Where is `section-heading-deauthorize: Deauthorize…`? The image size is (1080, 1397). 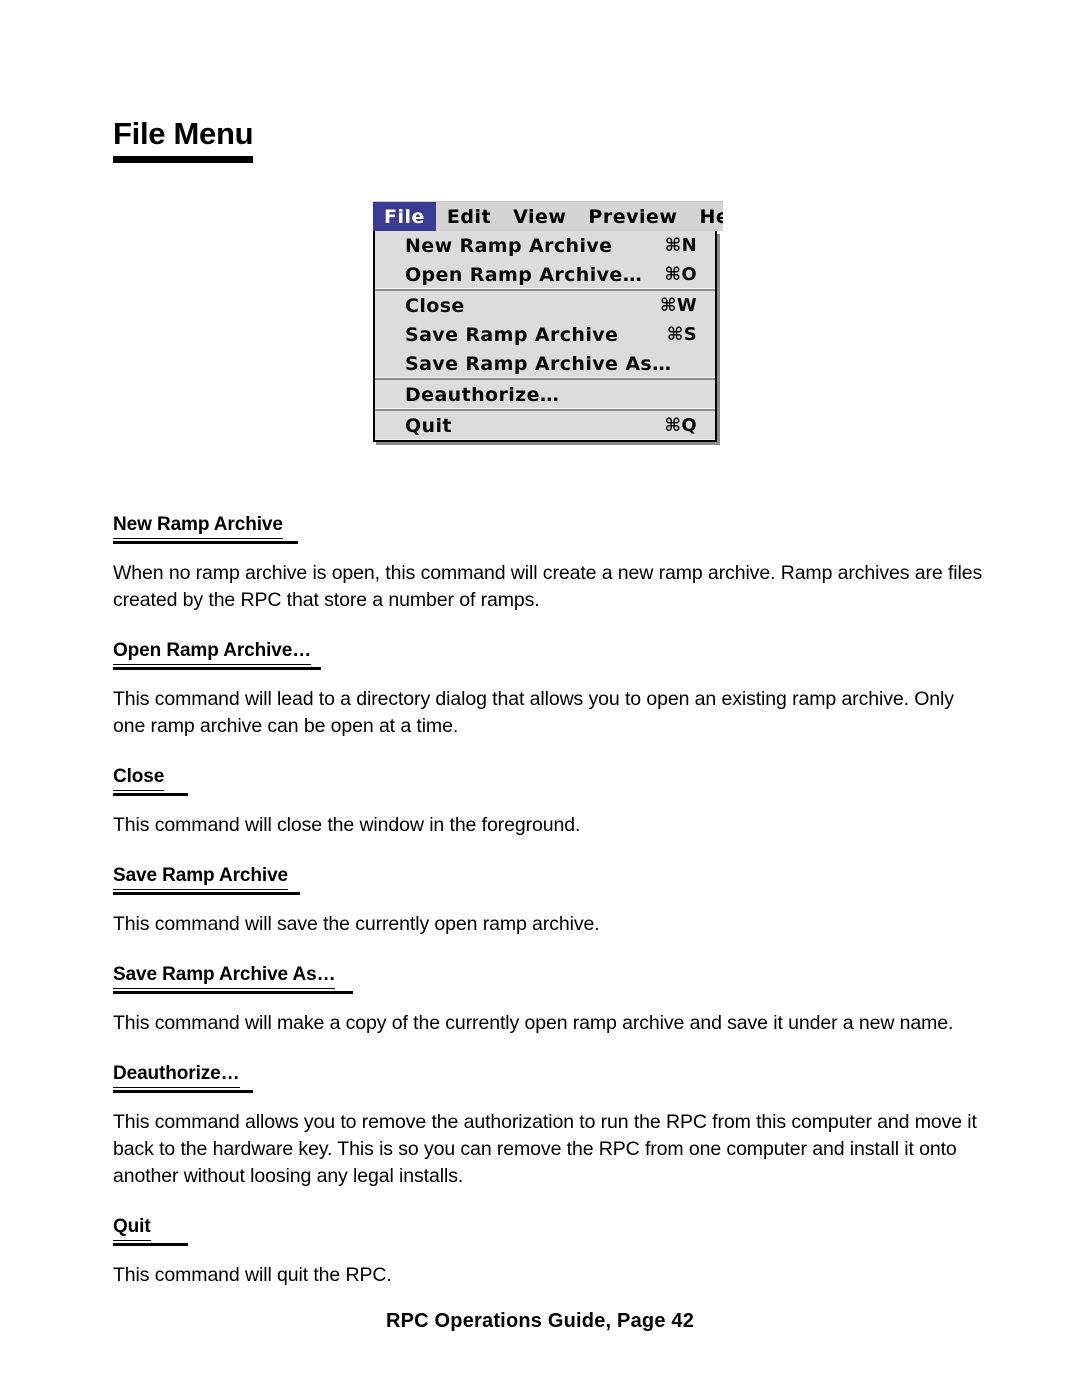 section-heading-deauthorize: Deauthorize… is located at coordinates (176, 1075).